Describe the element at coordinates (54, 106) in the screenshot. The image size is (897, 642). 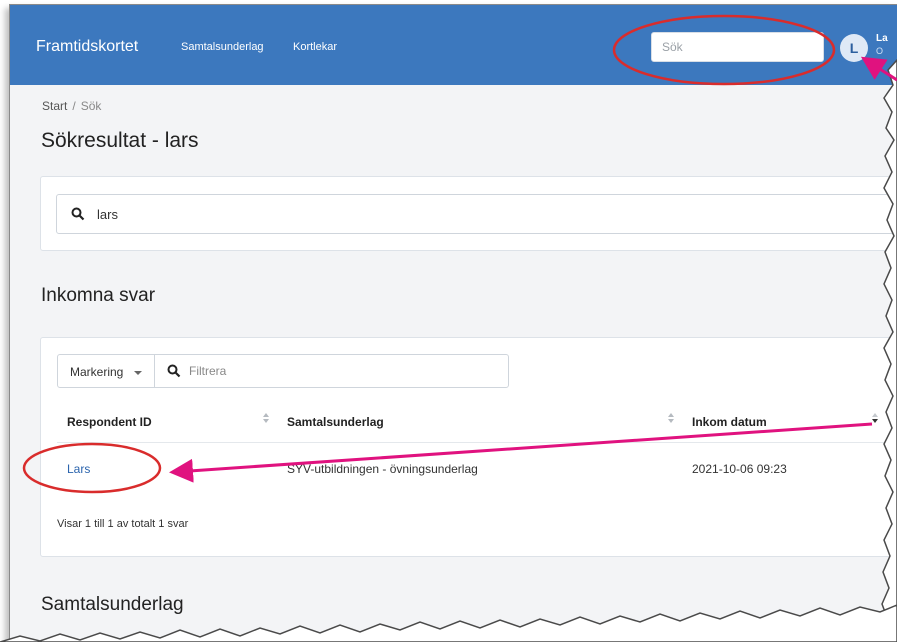
I see `breadcrumb-home: Start` at that location.